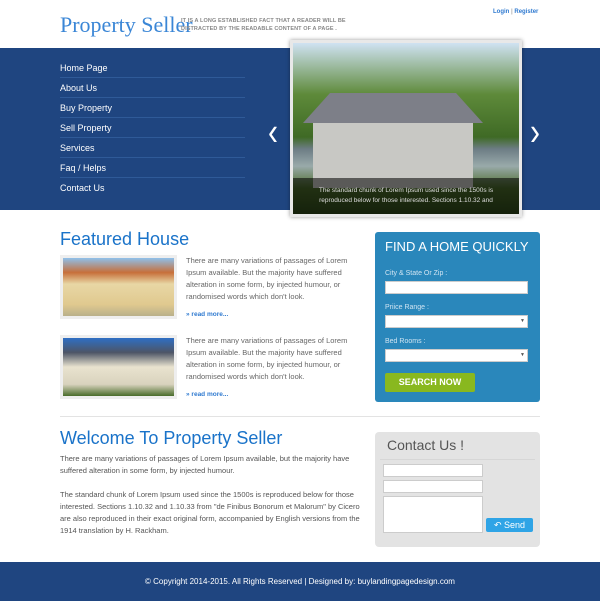 The width and height of the screenshot is (600, 601). Describe the element at coordinates (393, 108) in the screenshot. I see `house-roof` at that location.